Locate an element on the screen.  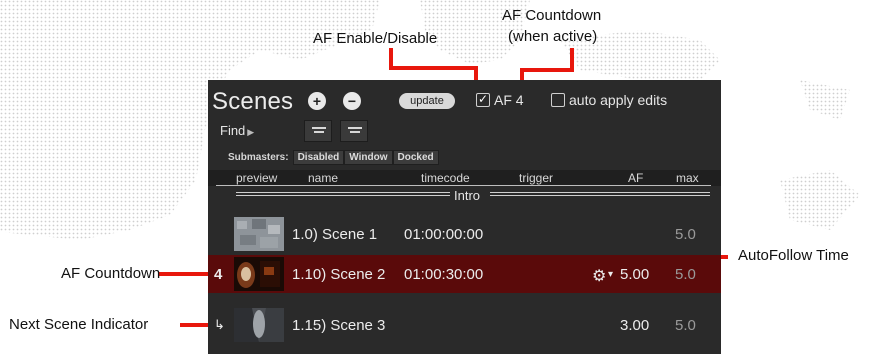
panel-title: Scenes is located at coordinates (253, 101).